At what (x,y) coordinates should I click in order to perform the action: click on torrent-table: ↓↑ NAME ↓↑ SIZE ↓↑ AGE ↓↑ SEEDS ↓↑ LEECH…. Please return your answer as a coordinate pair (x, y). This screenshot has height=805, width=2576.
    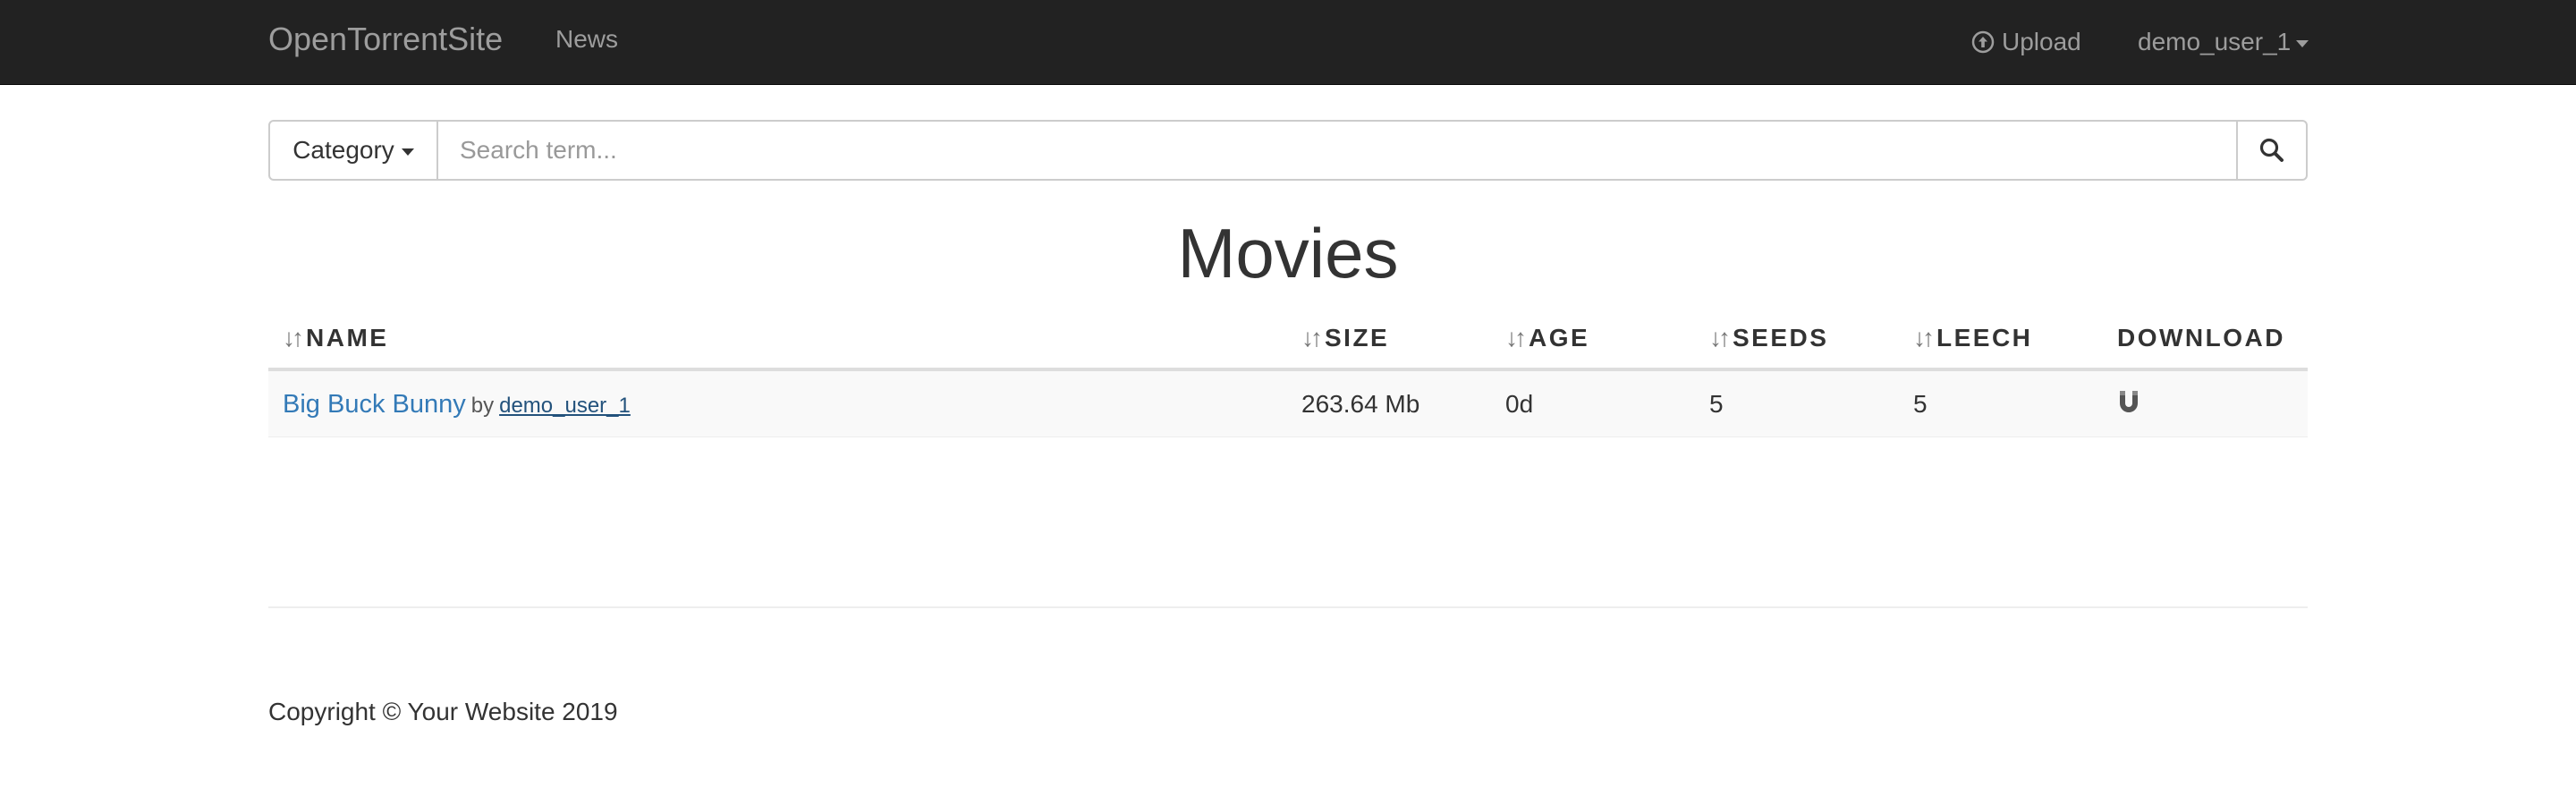
    Looking at the image, I should click on (1288, 373).